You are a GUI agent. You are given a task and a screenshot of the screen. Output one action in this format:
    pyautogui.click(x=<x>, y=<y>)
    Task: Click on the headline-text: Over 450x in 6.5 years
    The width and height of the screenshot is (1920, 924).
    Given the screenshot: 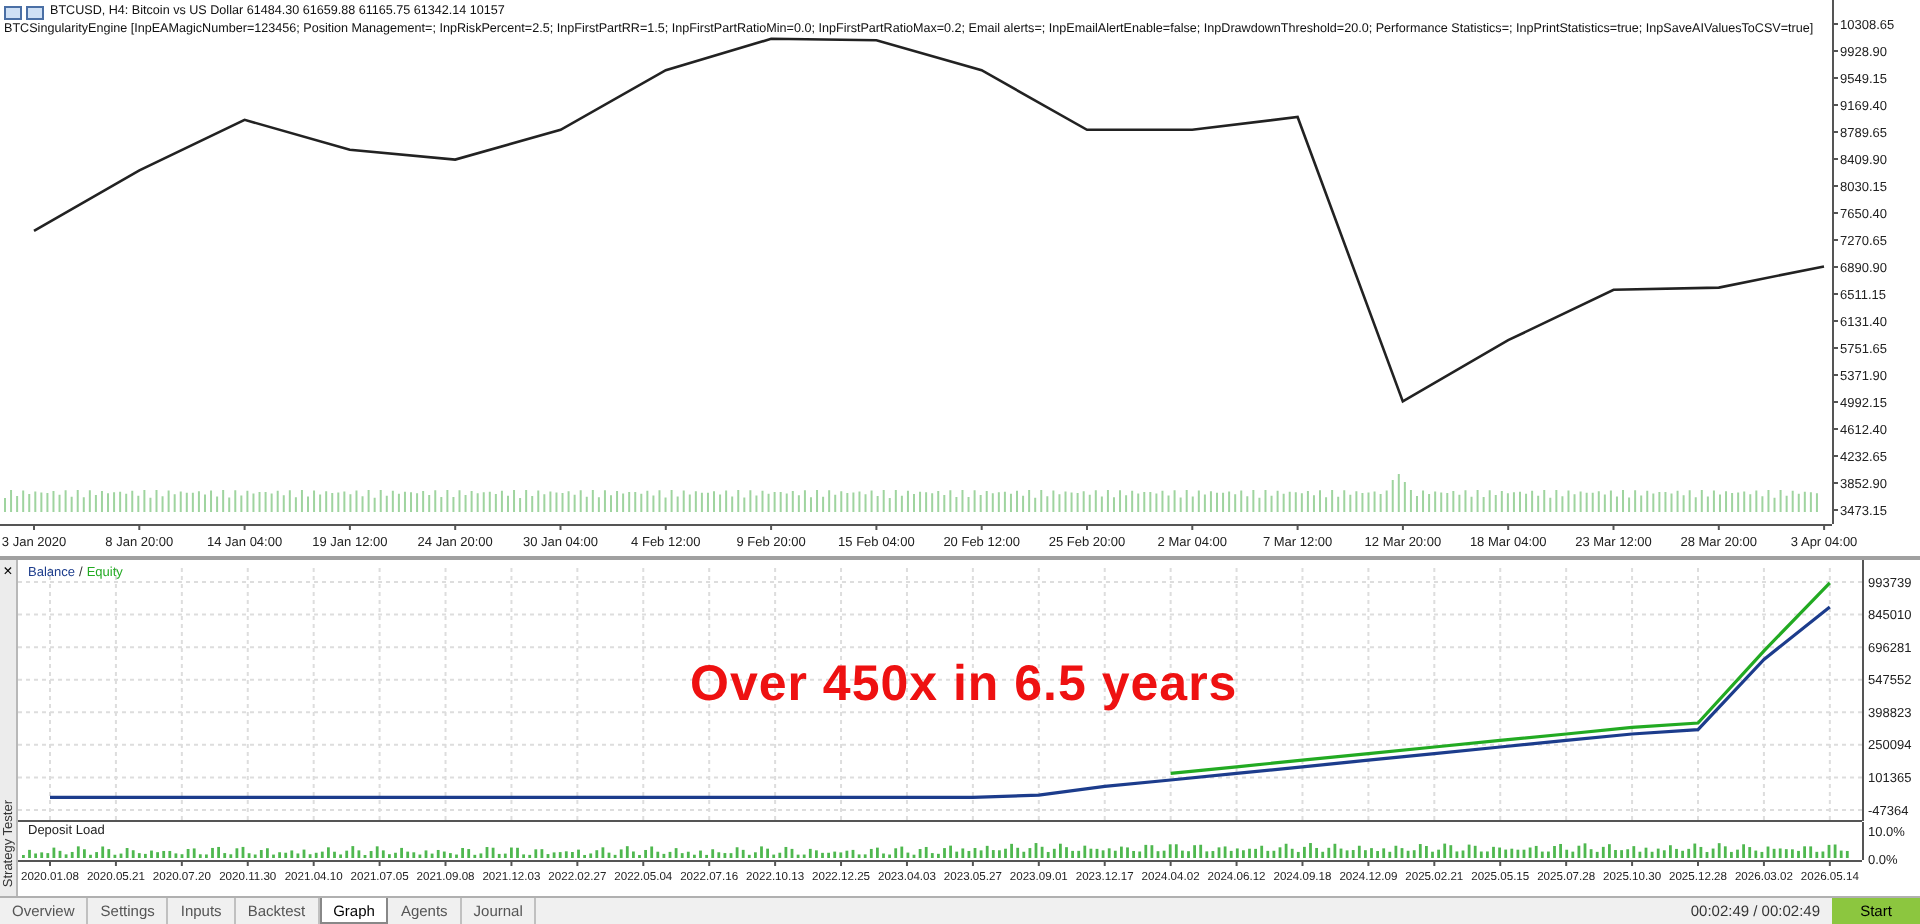 What is the action you would take?
    pyautogui.click(x=964, y=685)
    